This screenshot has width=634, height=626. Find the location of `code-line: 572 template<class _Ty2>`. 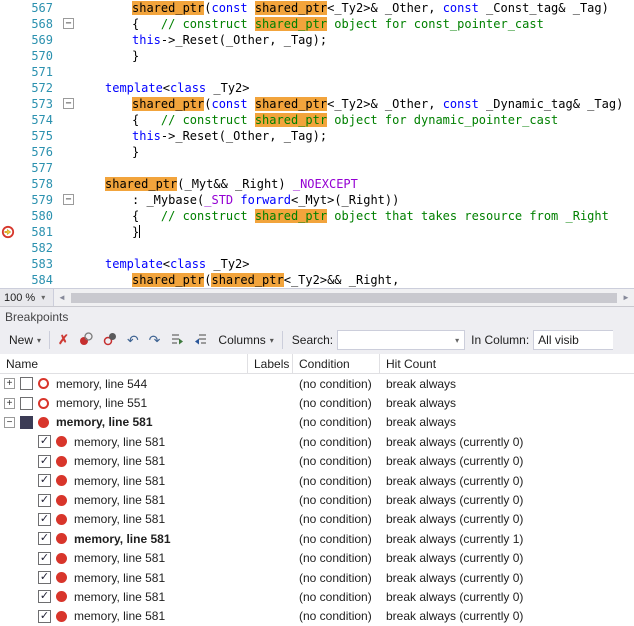

code-line: 572 template<class _Ty2> is located at coordinates (317, 88).